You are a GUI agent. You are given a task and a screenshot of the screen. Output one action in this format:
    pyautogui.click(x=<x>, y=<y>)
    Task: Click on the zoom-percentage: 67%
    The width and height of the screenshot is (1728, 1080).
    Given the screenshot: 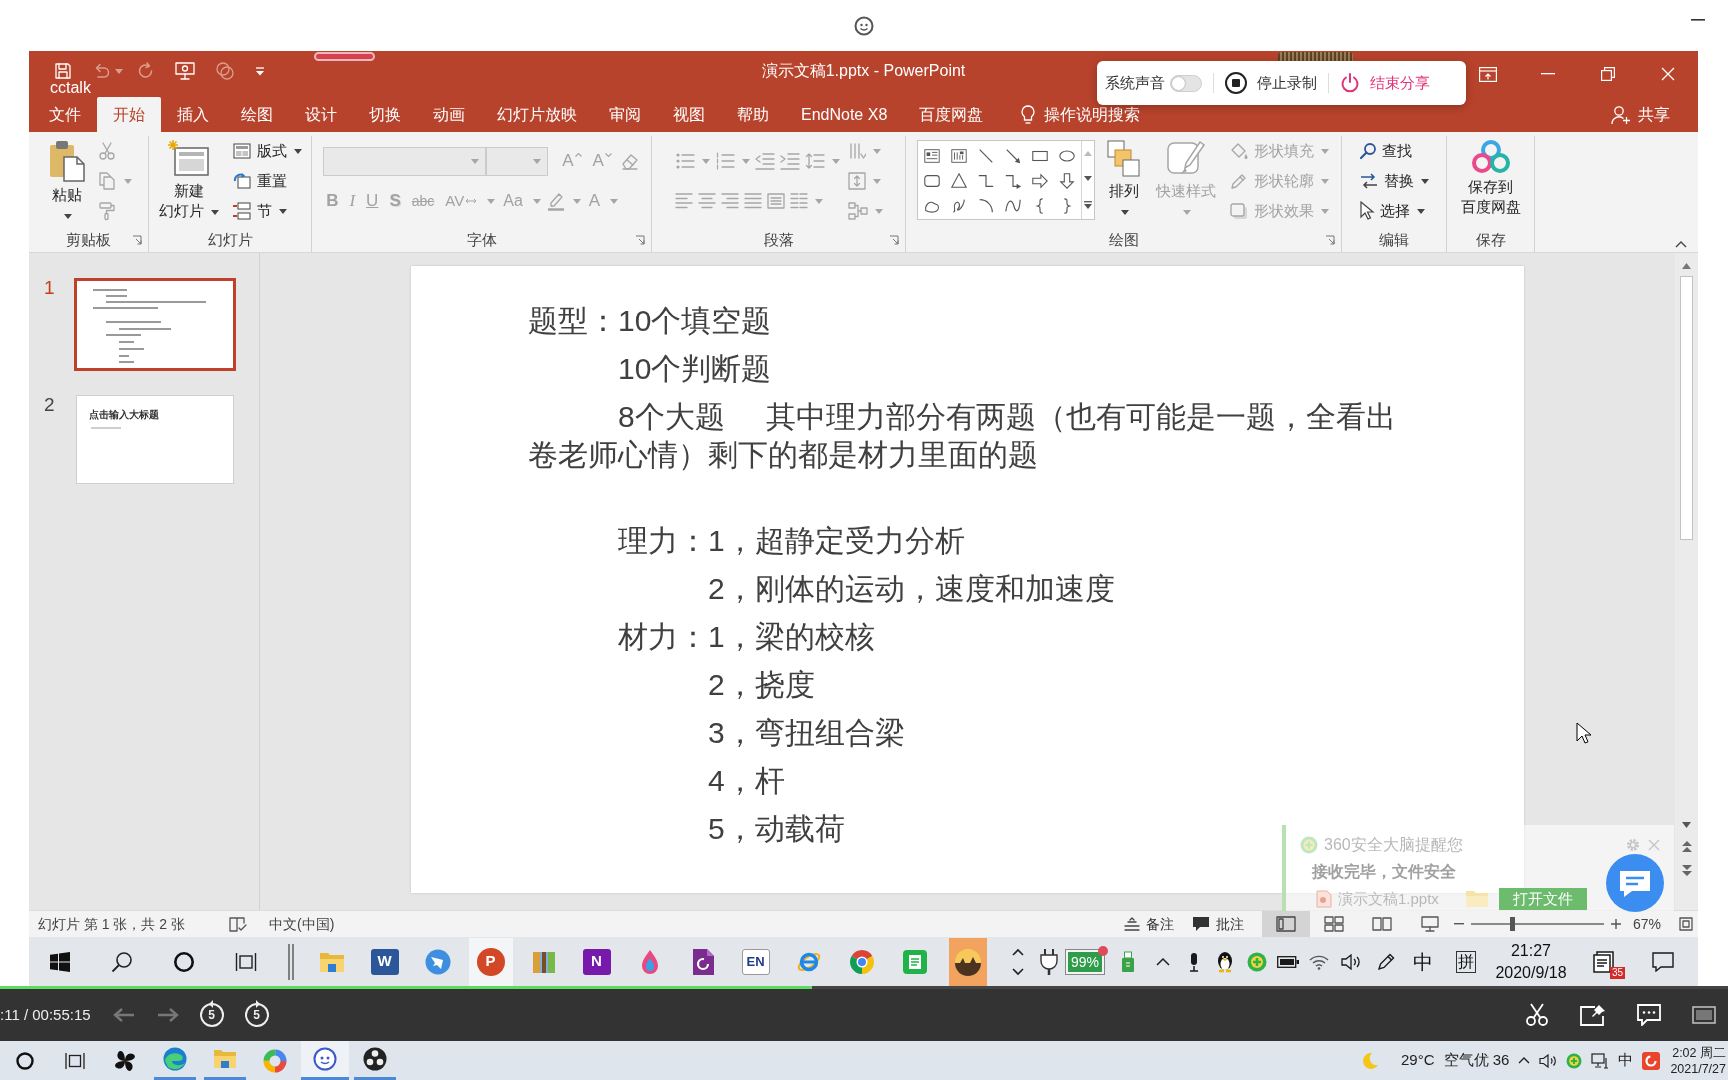 What is the action you would take?
    pyautogui.click(x=1646, y=924)
    